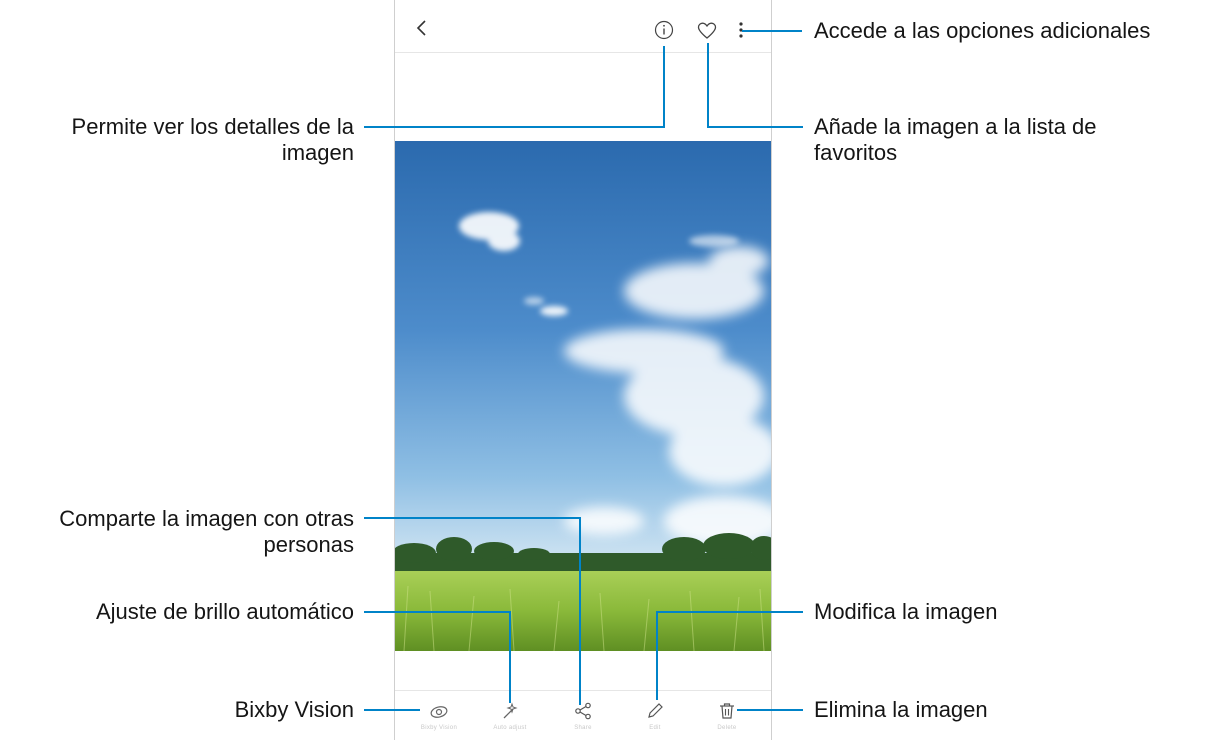 The height and width of the screenshot is (741, 1205). Describe the element at coordinates (982, 30) in the screenshot. I see `callout-more-options: Accede a las opciones adicionales` at that location.